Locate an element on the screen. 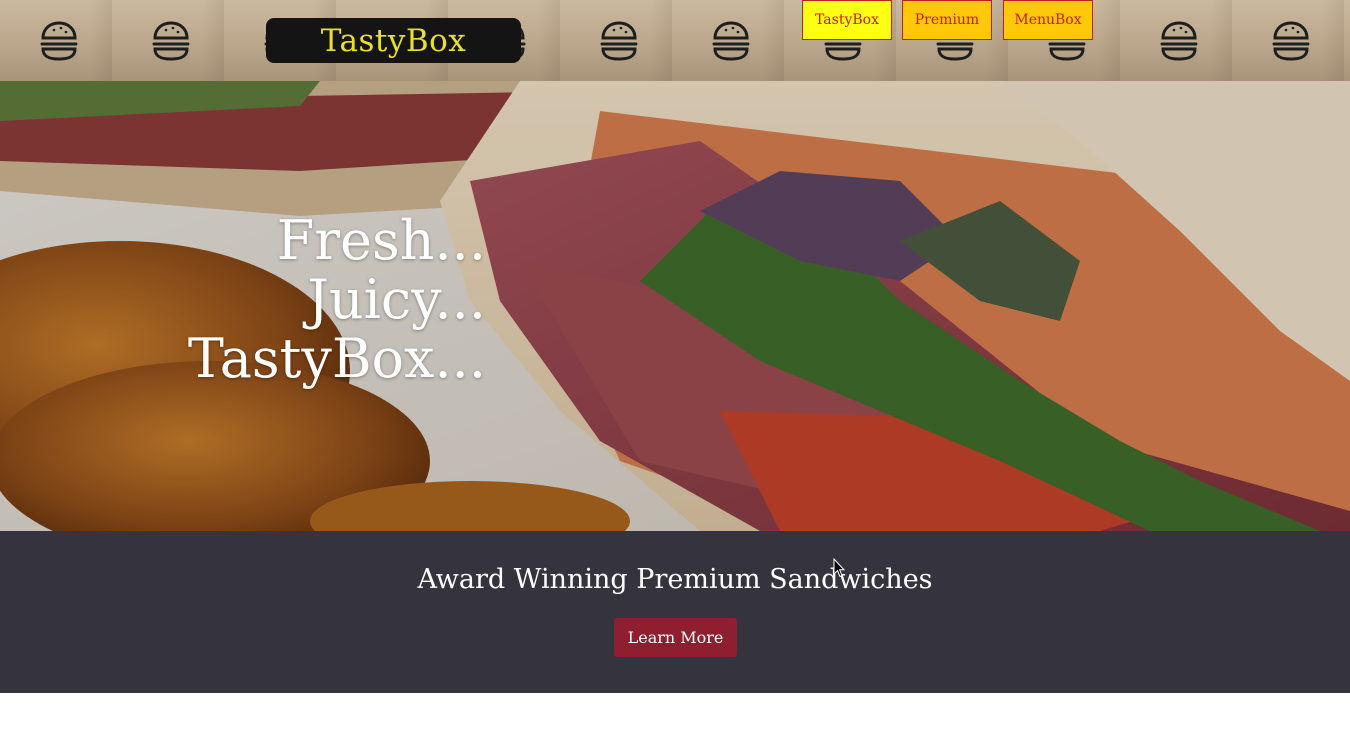  burger-pattern is located at coordinates (675, 40).